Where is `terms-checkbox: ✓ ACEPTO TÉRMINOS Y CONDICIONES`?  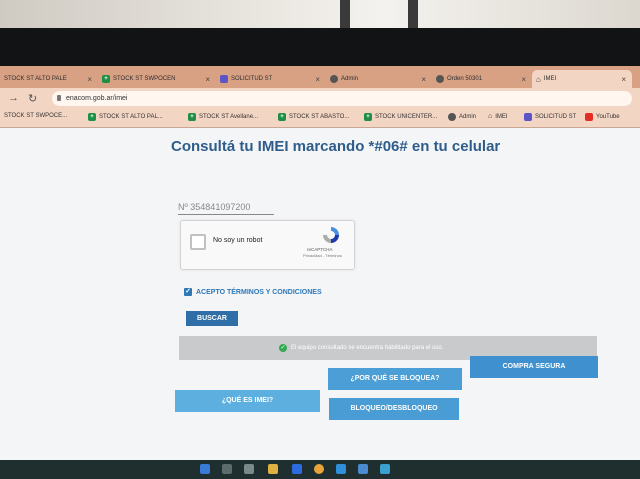 terms-checkbox: ✓ ACEPTO TÉRMINOS Y CONDICIONES is located at coordinates (253, 292).